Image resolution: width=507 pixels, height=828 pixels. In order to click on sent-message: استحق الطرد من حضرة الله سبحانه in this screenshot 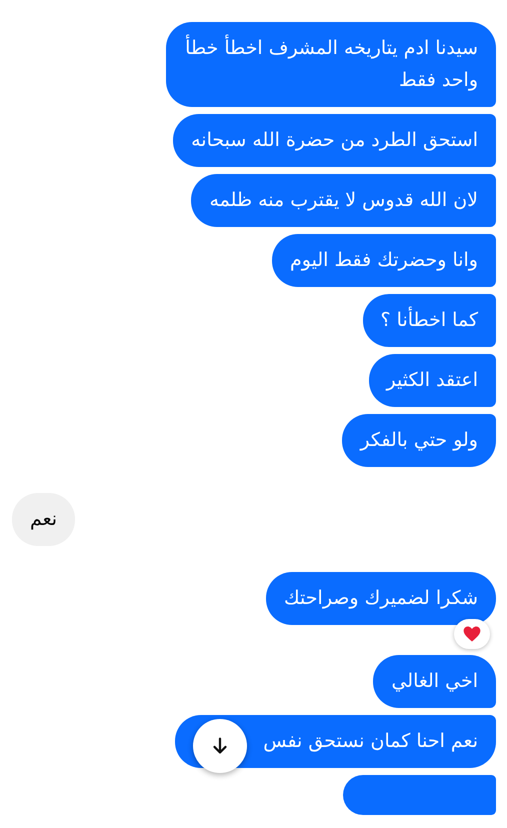, I will do `click(334, 140)`.